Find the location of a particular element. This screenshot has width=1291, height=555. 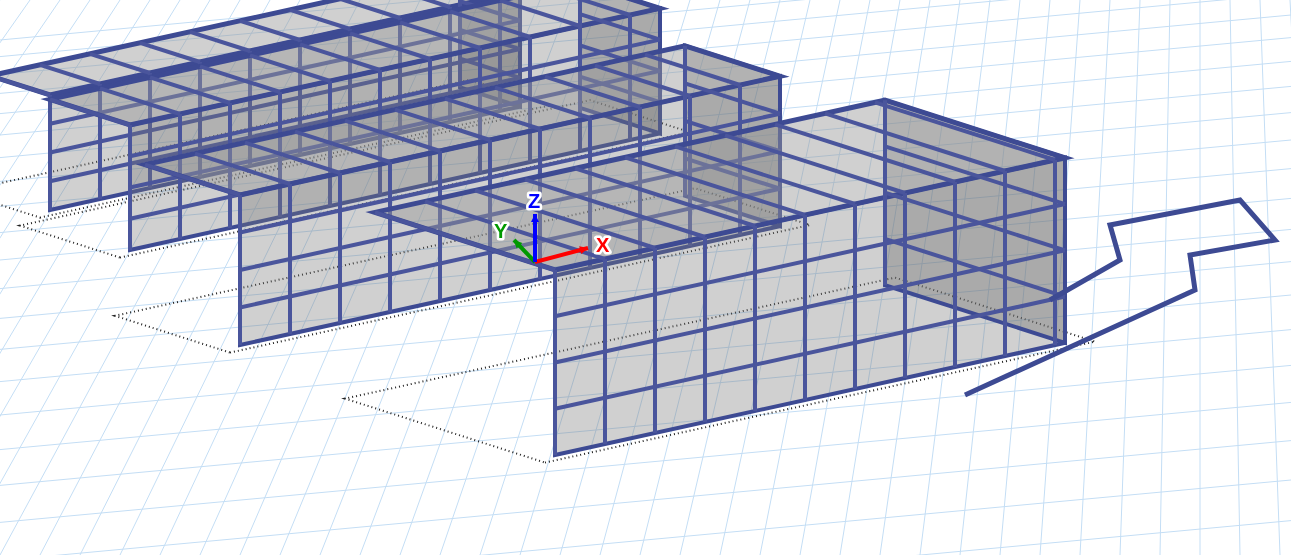

axis-label: X is located at coordinates (603, 245).